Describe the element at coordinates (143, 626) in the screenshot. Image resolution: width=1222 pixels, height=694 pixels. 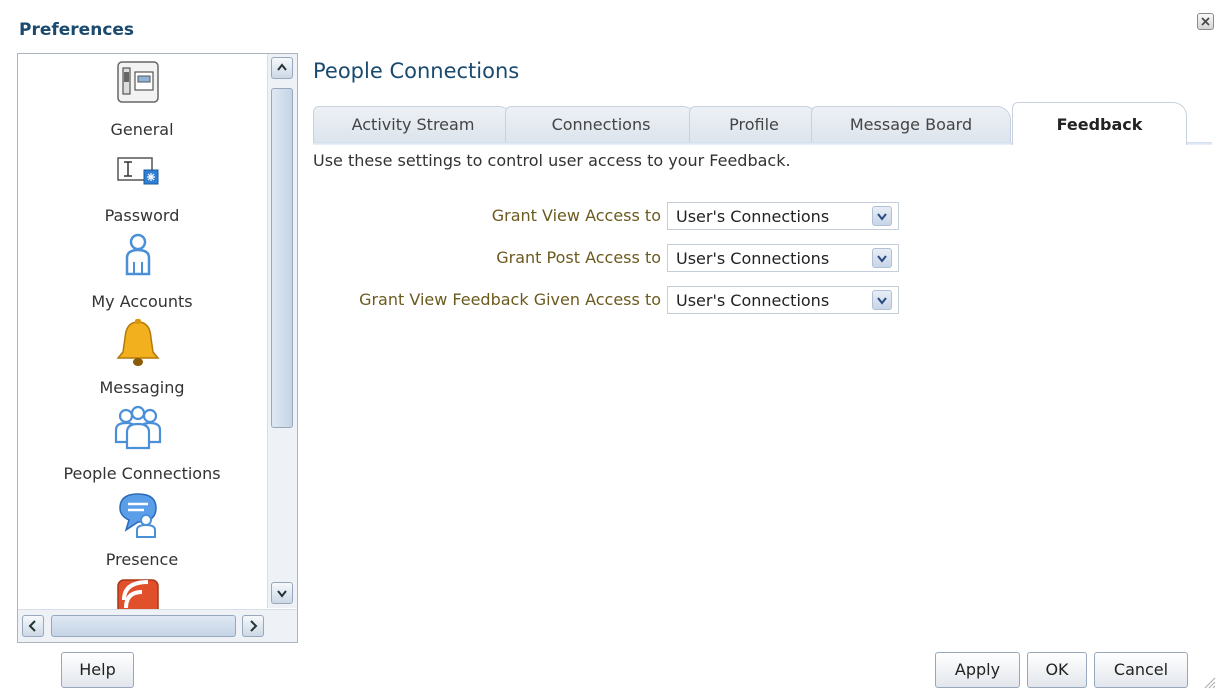
I see `horizontal-scroll-thumb` at that location.